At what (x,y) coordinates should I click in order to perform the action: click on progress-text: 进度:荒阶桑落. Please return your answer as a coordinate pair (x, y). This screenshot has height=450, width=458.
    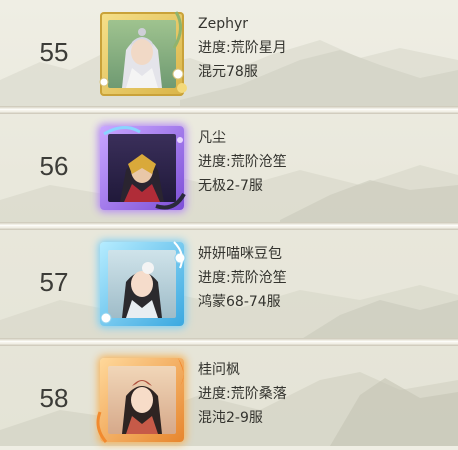
    Looking at the image, I should click on (242, 394).